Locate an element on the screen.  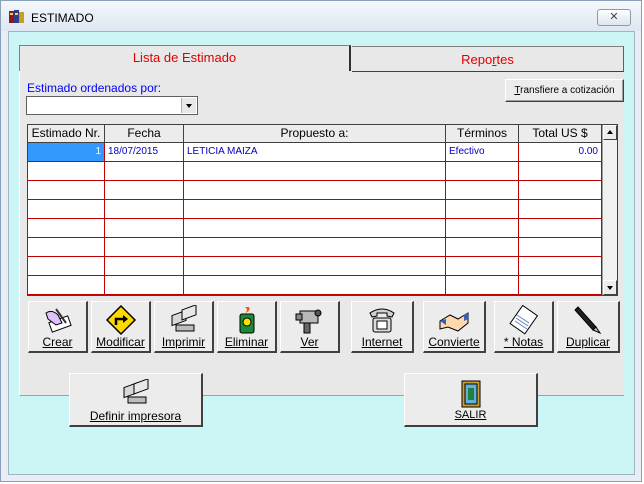
definir-impresora-button: Definir impresora is located at coordinates (136, 400).